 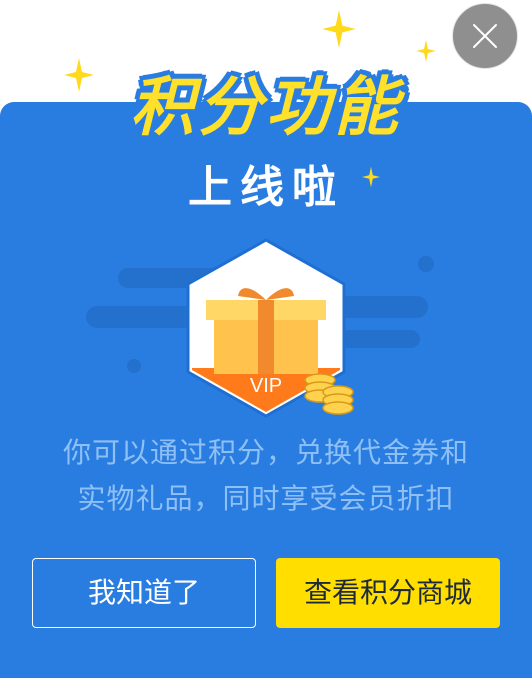 I want to click on vip-badge-label: VIP, so click(x=266, y=386).